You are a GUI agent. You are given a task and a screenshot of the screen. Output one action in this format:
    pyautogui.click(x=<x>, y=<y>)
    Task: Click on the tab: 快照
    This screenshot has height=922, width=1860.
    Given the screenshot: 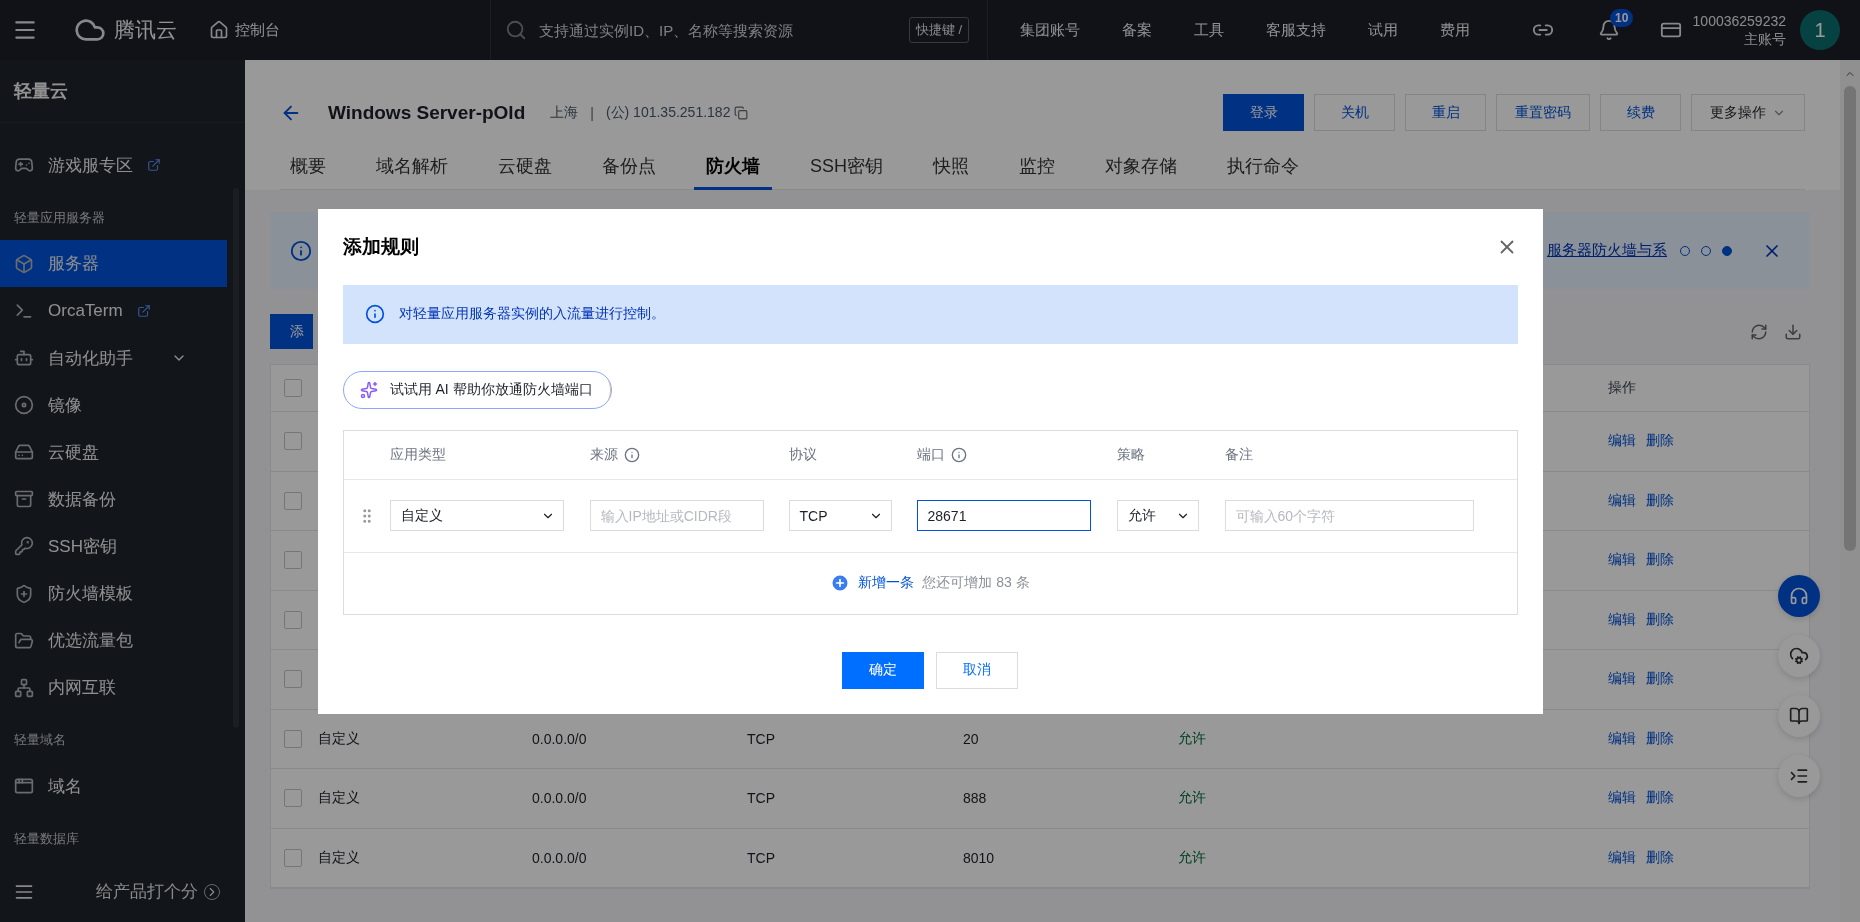 What is the action you would take?
    pyautogui.click(x=951, y=167)
    